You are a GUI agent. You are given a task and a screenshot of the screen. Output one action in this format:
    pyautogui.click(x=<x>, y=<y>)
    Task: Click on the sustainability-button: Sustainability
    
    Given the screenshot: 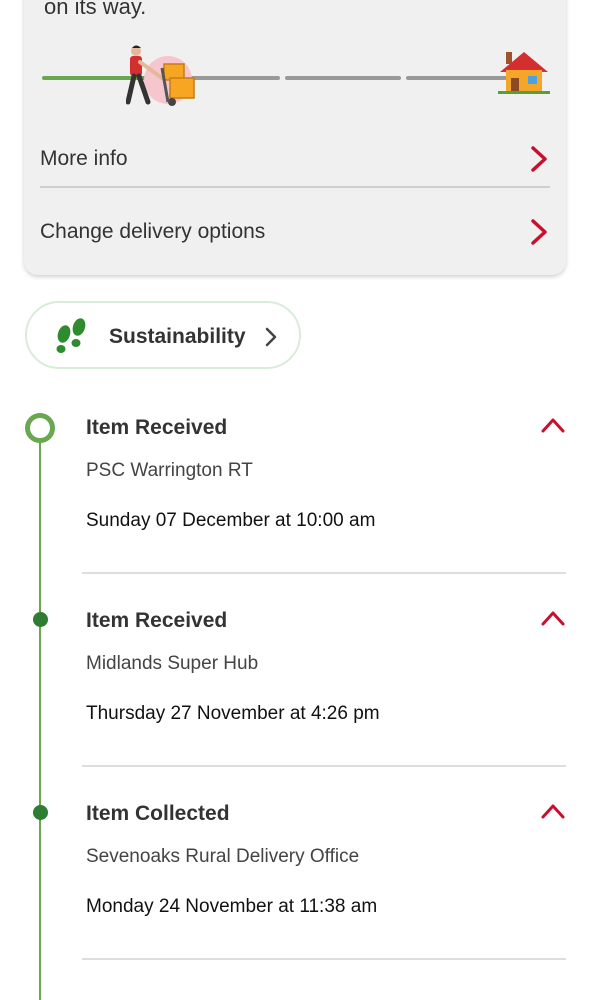 What is the action you would take?
    pyautogui.click(x=163, y=335)
    